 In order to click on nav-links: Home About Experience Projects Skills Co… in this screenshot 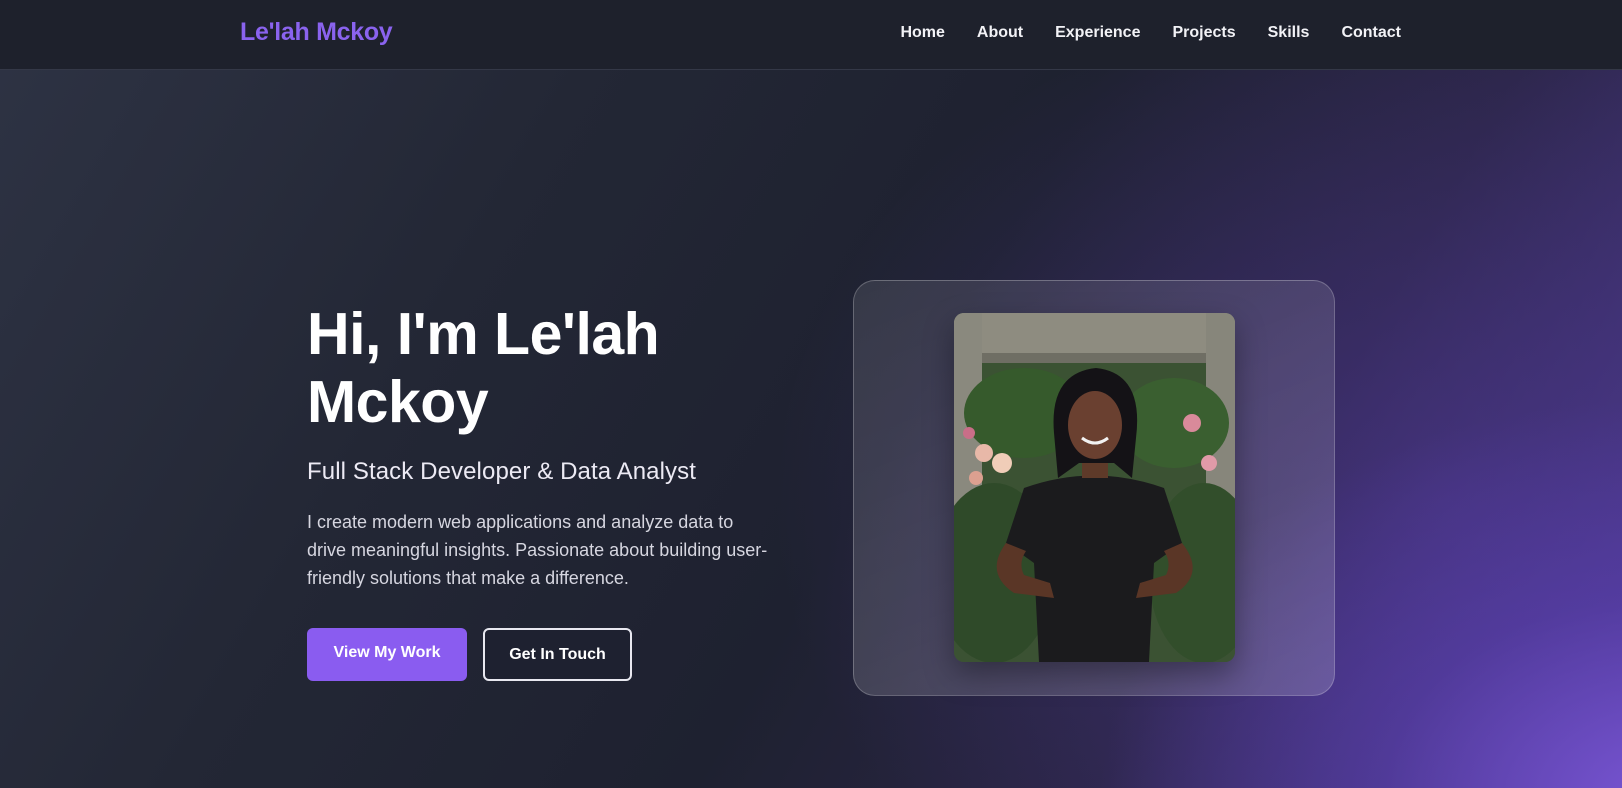, I will do `click(1150, 33)`.